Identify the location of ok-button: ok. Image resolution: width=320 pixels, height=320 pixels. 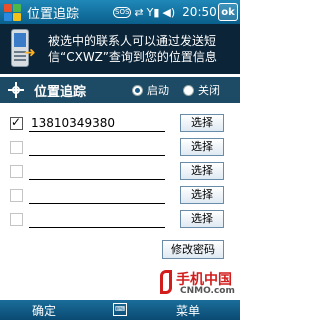
(228, 12).